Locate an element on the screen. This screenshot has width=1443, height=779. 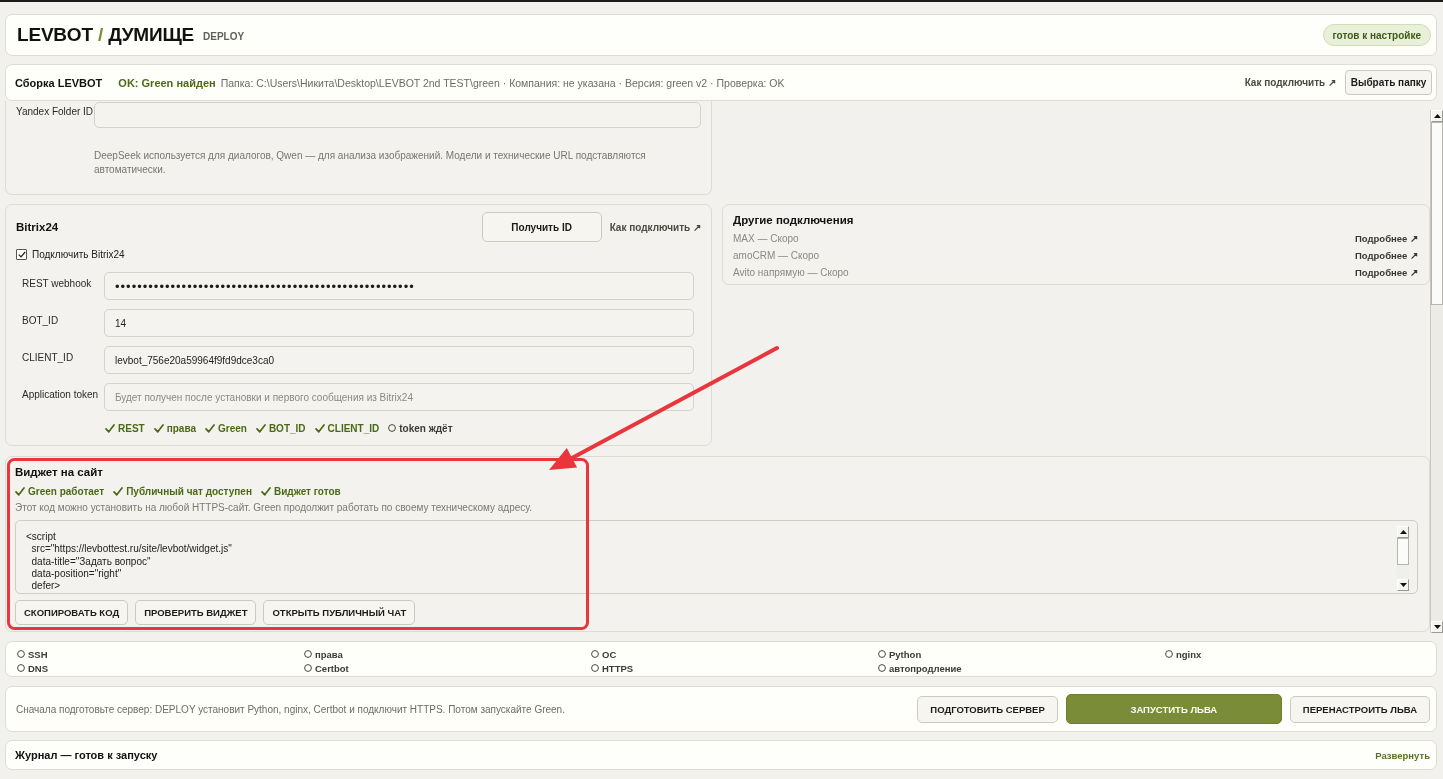
field-label: REST webhook is located at coordinates (57, 284).